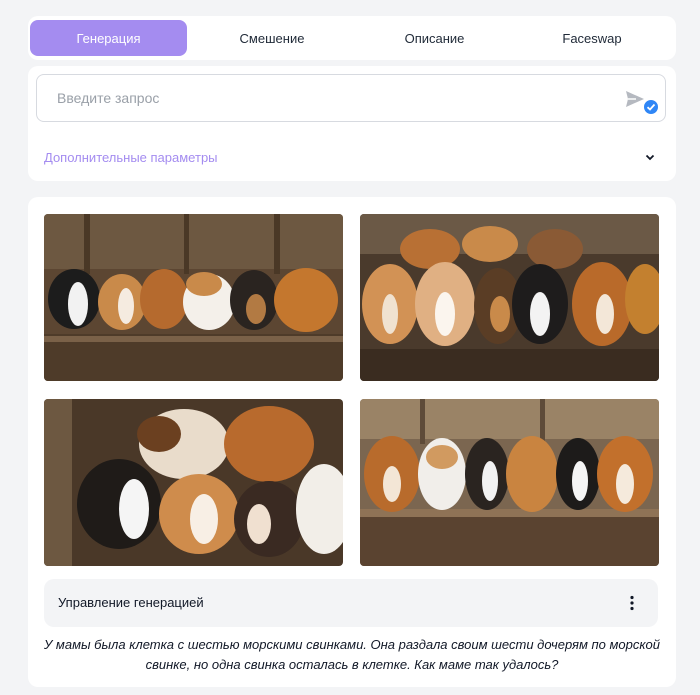  Describe the element at coordinates (131, 602) in the screenshot. I see `generation-control-title: Управление генерацией` at that location.